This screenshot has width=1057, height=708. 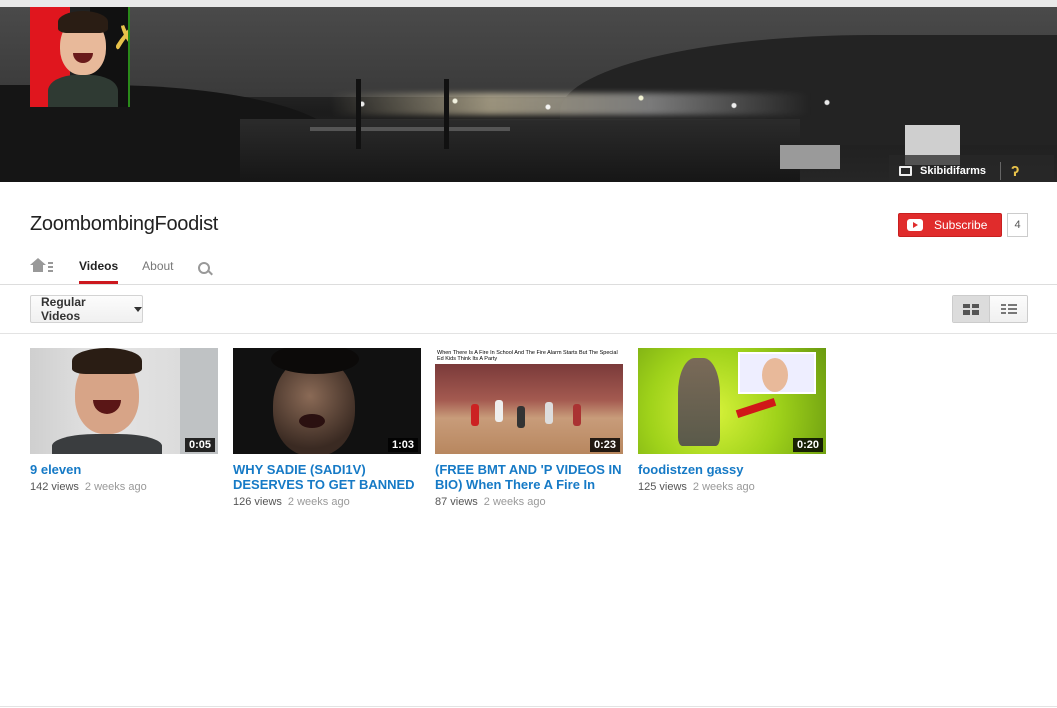 I want to click on video-card: 0:05 9 eleven 142 views 2 weeks ago, so click(x=124, y=420).